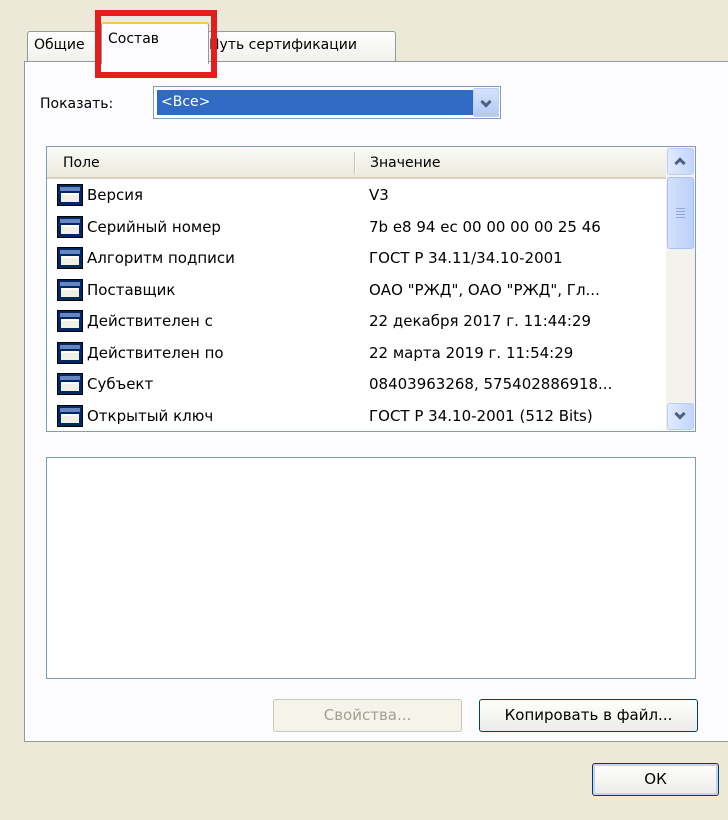 Image resolution: width=728 pixels, height=820 pixels. What do you see at coordinates (480, 321) in the screenshot?
I see `row-value: 22 декабря 2017 г. 11:44:29` at bounding box center [480, 321].